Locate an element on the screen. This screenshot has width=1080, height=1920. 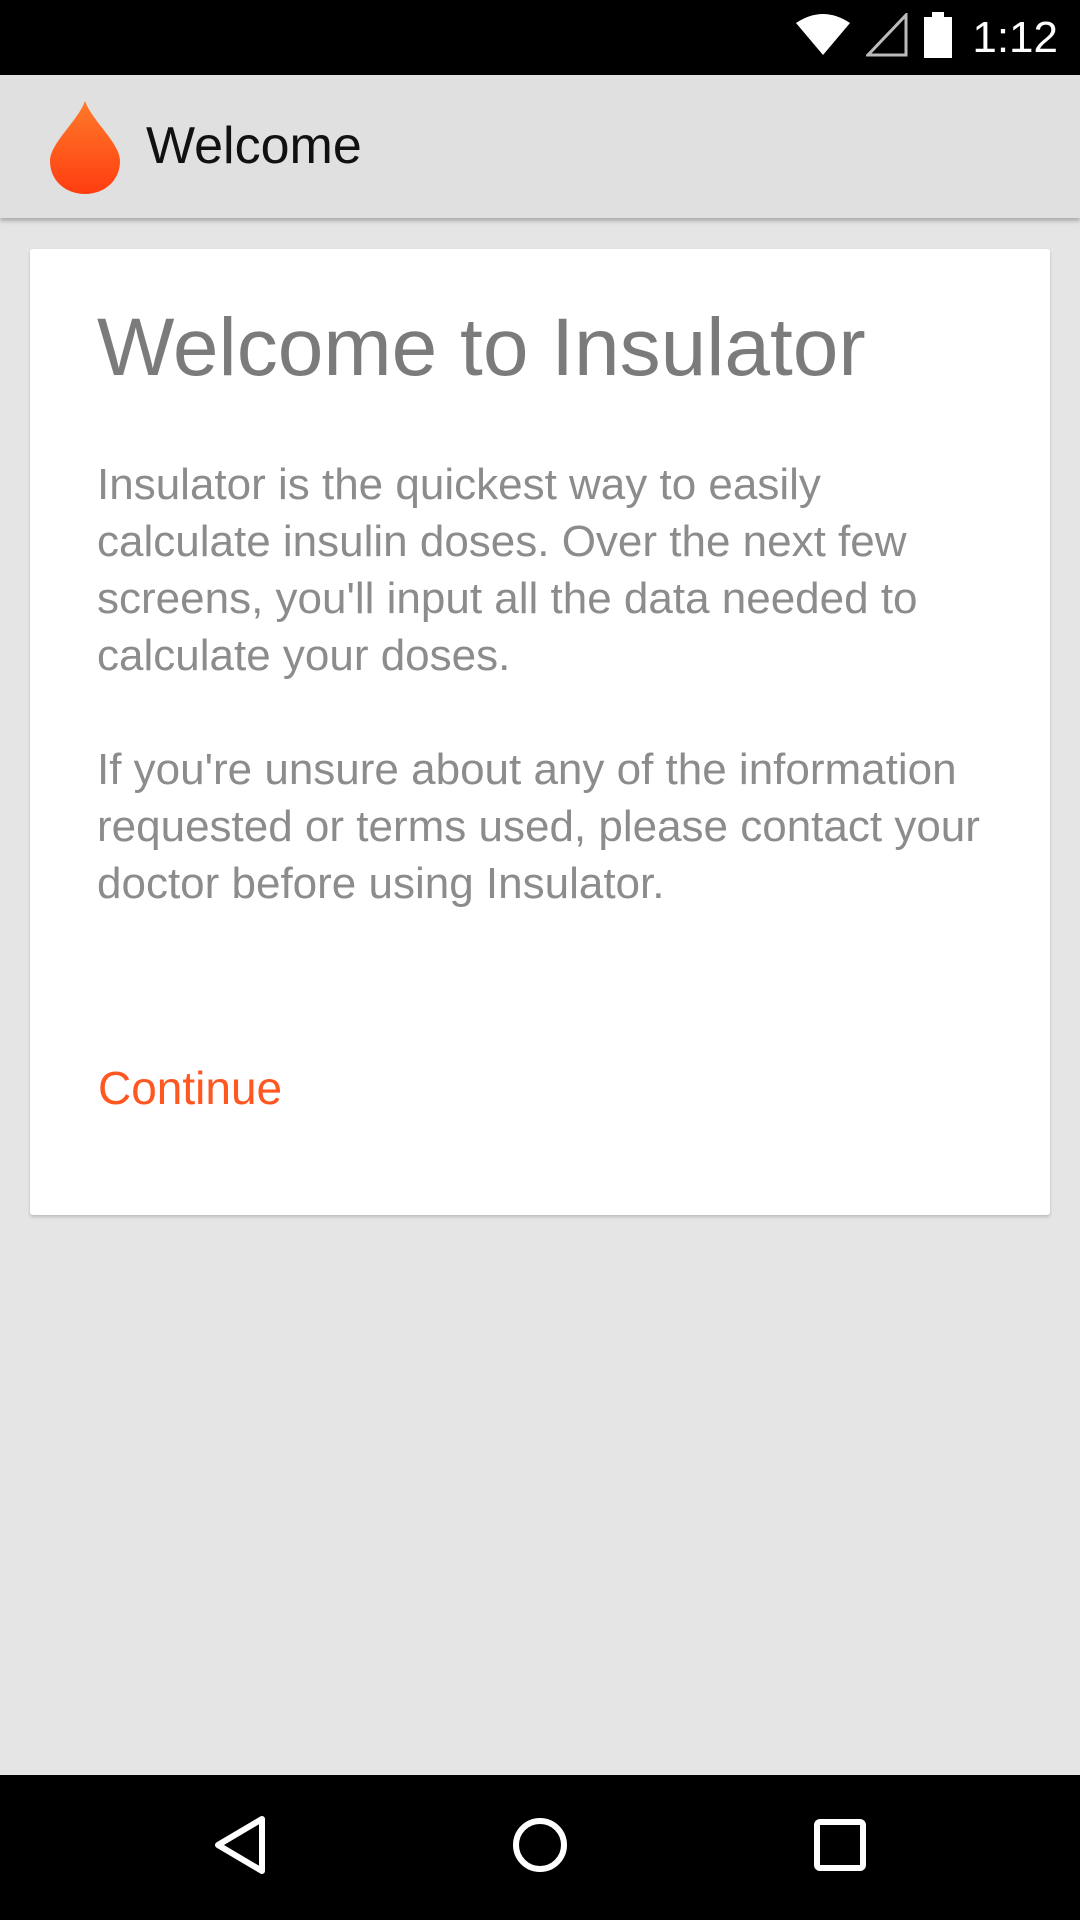
battery-icon is located at coordinates (938, 37).